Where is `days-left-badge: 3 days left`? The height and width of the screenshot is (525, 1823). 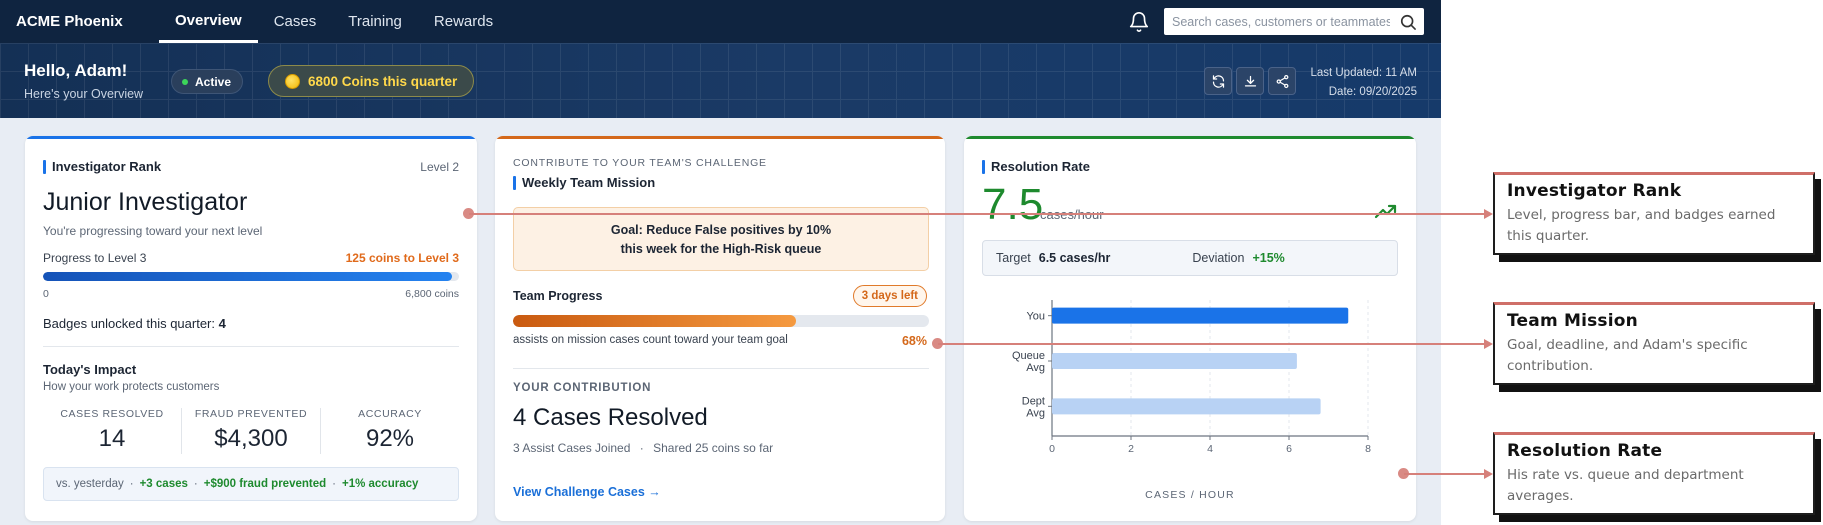 days-left-badge: 3 days left is located at coordinates (889, 296).